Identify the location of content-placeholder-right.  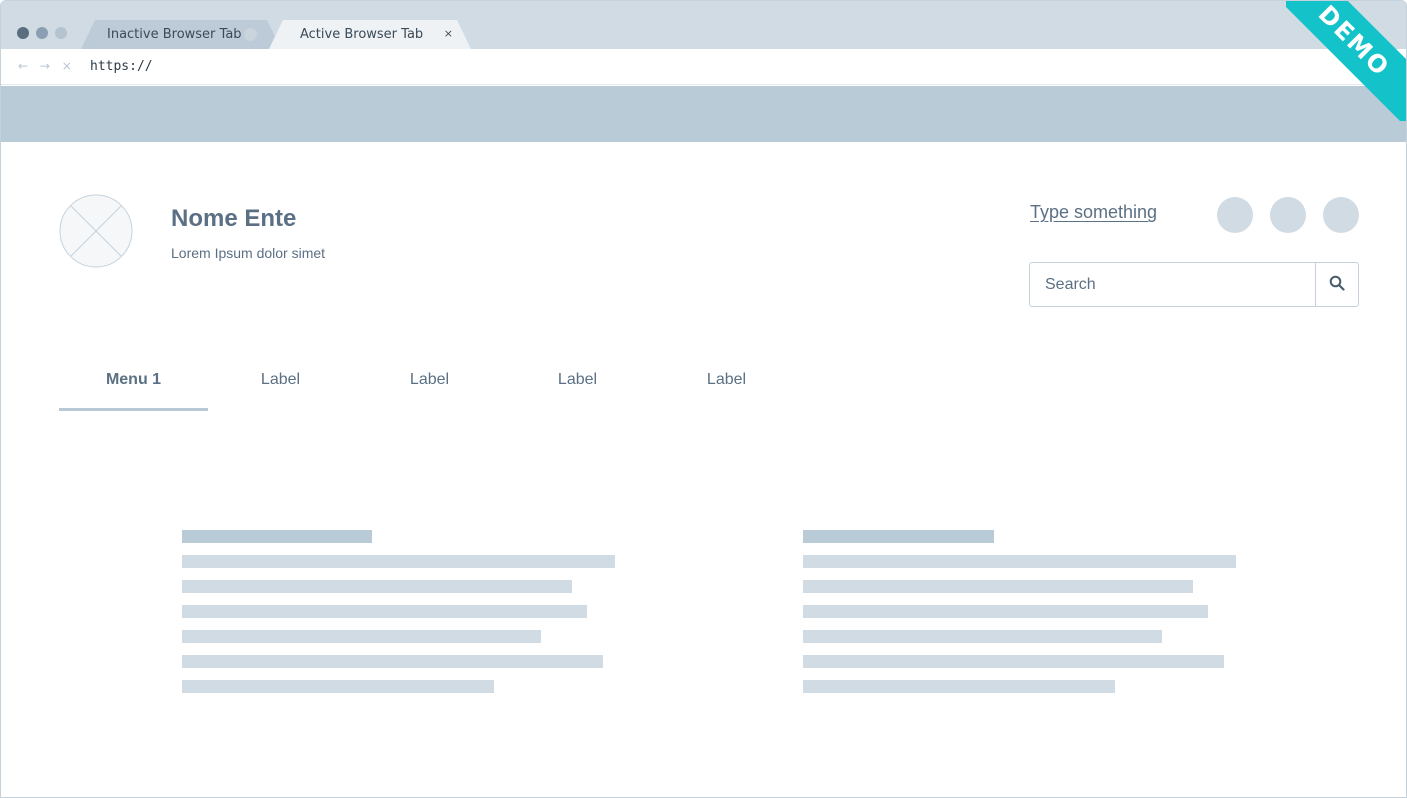
(1019, 617).